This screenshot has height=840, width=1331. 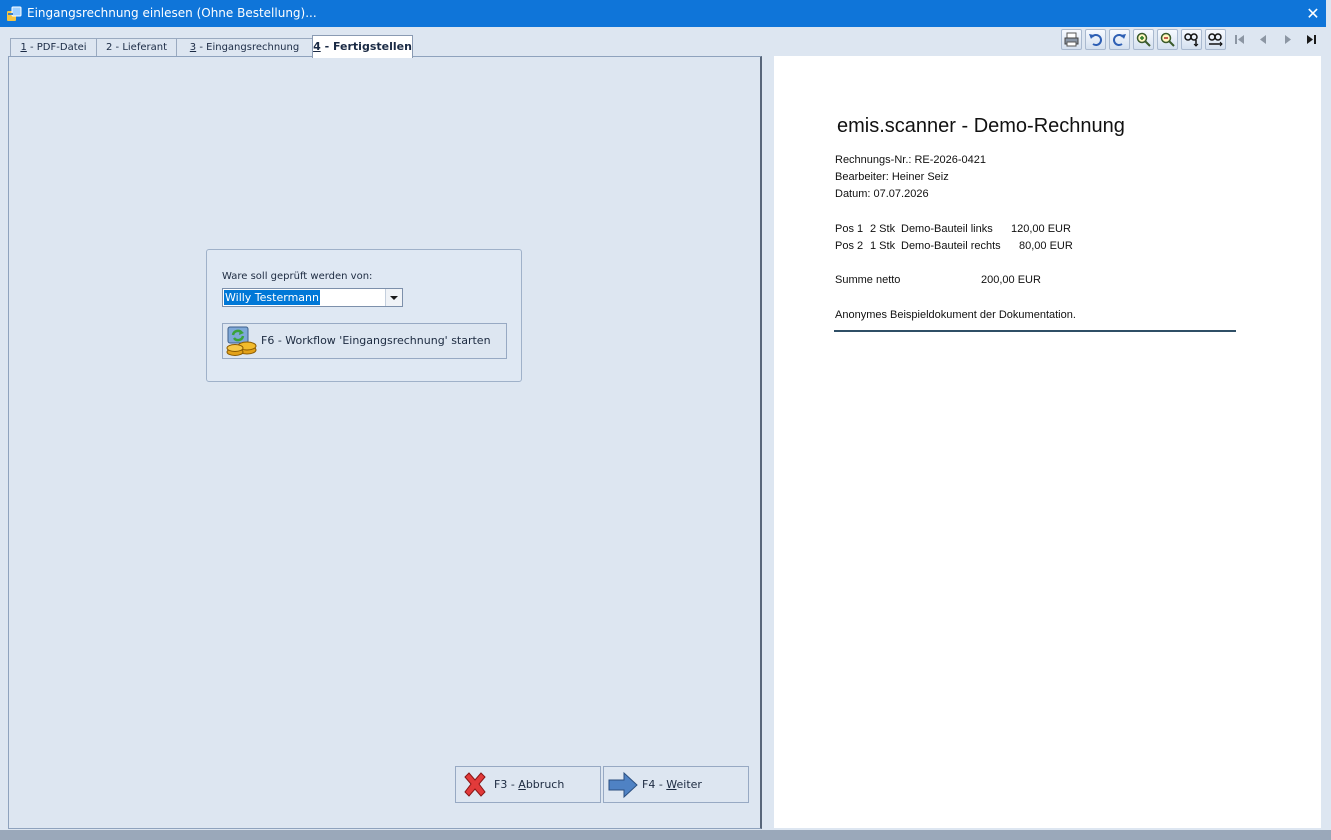 I want to click on workflow-coins-icon, so click(x=242, y=341).